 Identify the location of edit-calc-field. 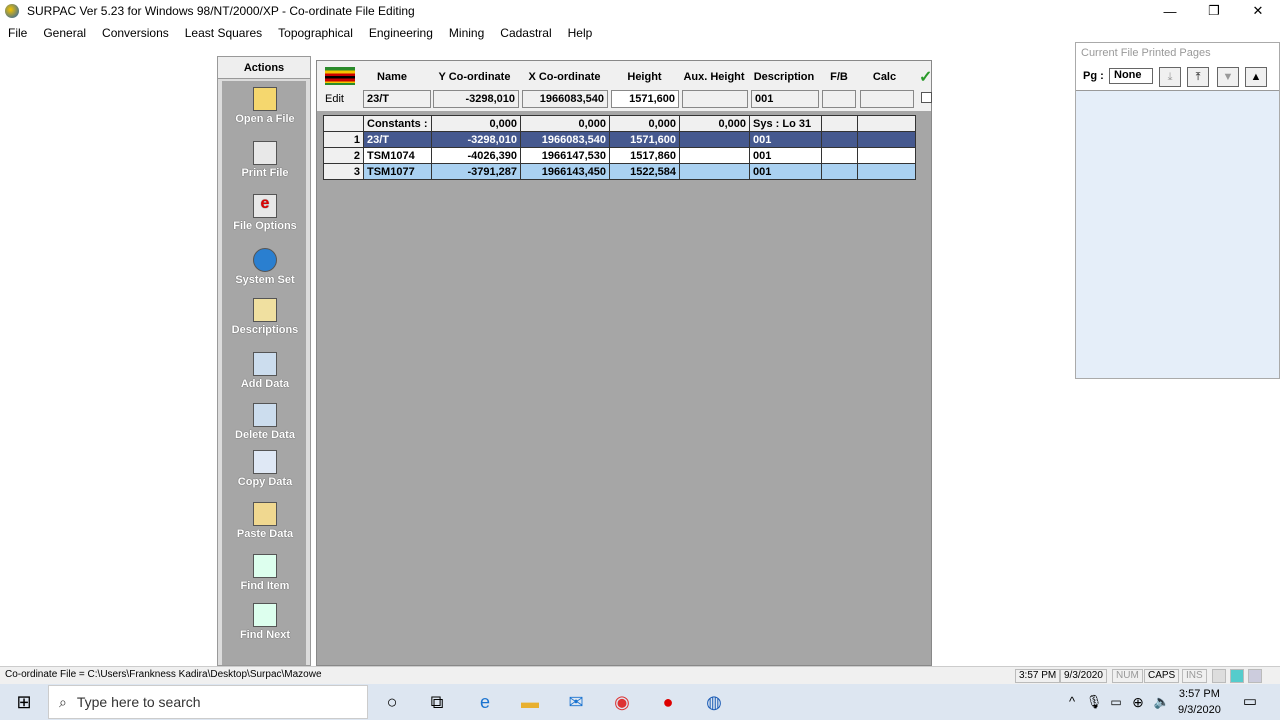
(887, 99).